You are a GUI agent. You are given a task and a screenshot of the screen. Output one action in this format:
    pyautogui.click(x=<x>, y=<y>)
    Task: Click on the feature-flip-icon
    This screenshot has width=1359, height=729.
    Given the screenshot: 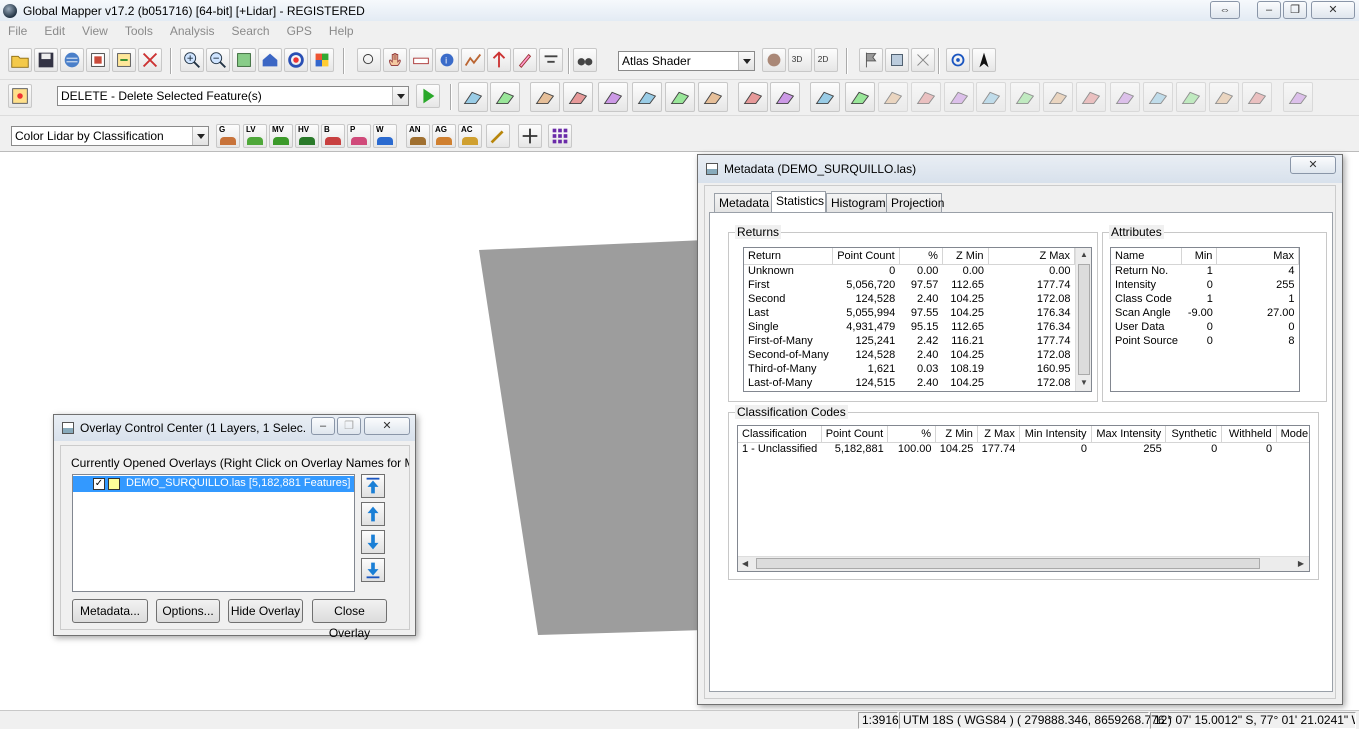 What is the action you would take?
    pyautogui.click(x=1298, y=97)
    